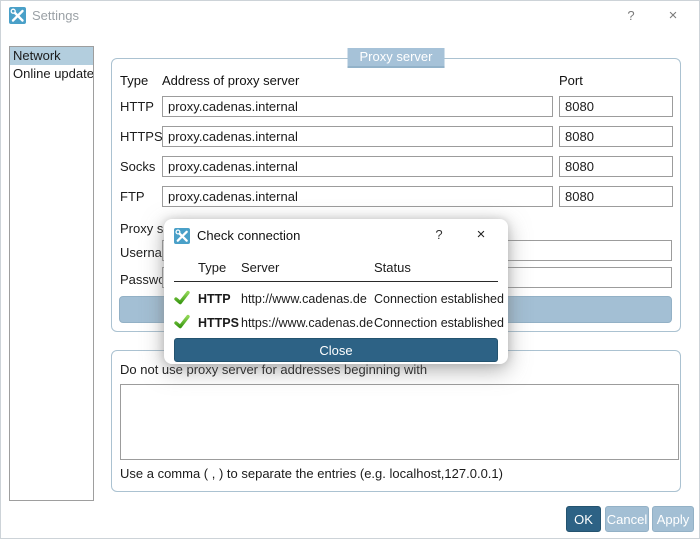 The width and height of the screenshot is (700, 539). I want to click on connection-type: HTTPS, so click(218, 323).